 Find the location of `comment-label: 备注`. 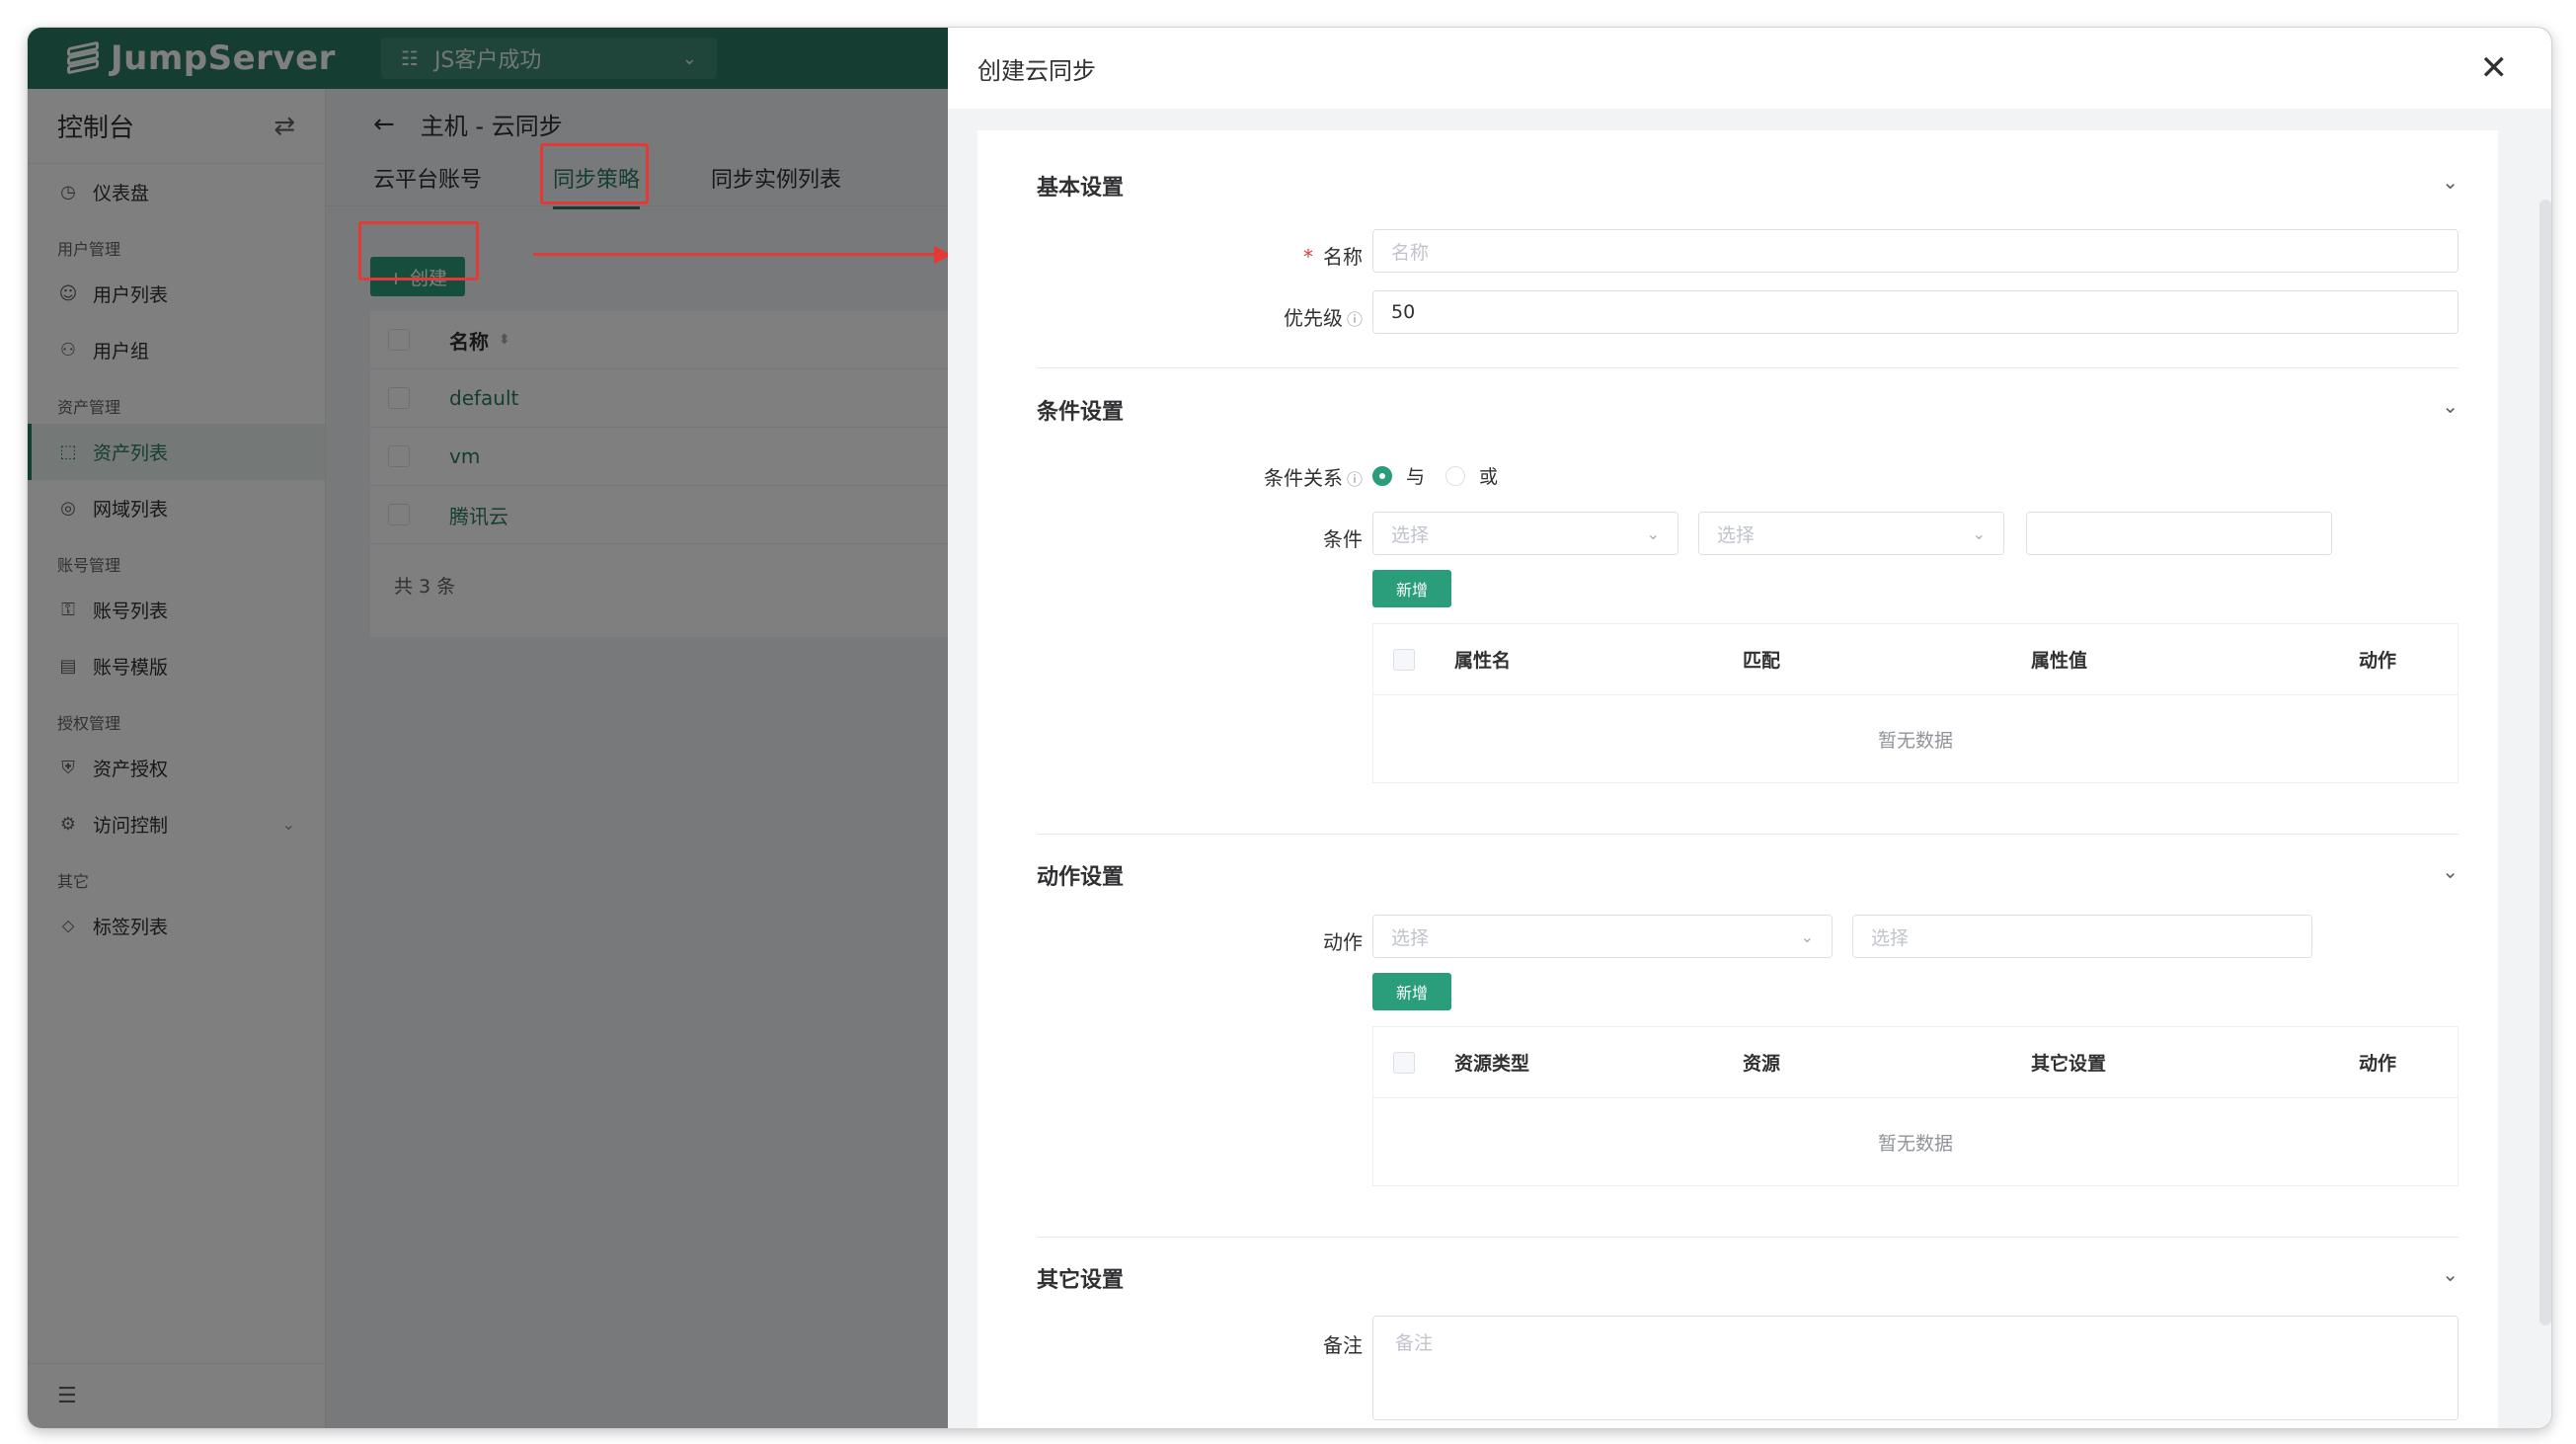

comment-label: 备注 is located at coordinates (1343, 1345).